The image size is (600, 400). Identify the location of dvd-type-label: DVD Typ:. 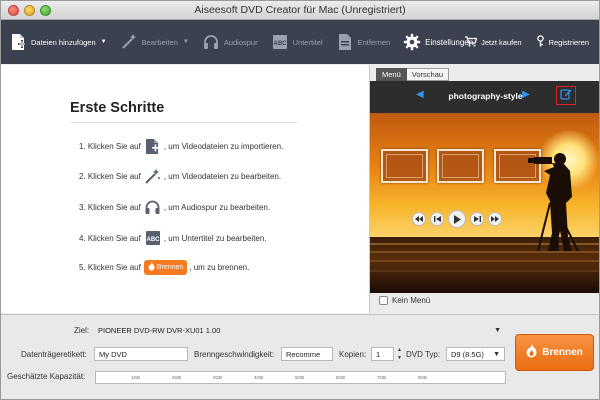
(423, 354).